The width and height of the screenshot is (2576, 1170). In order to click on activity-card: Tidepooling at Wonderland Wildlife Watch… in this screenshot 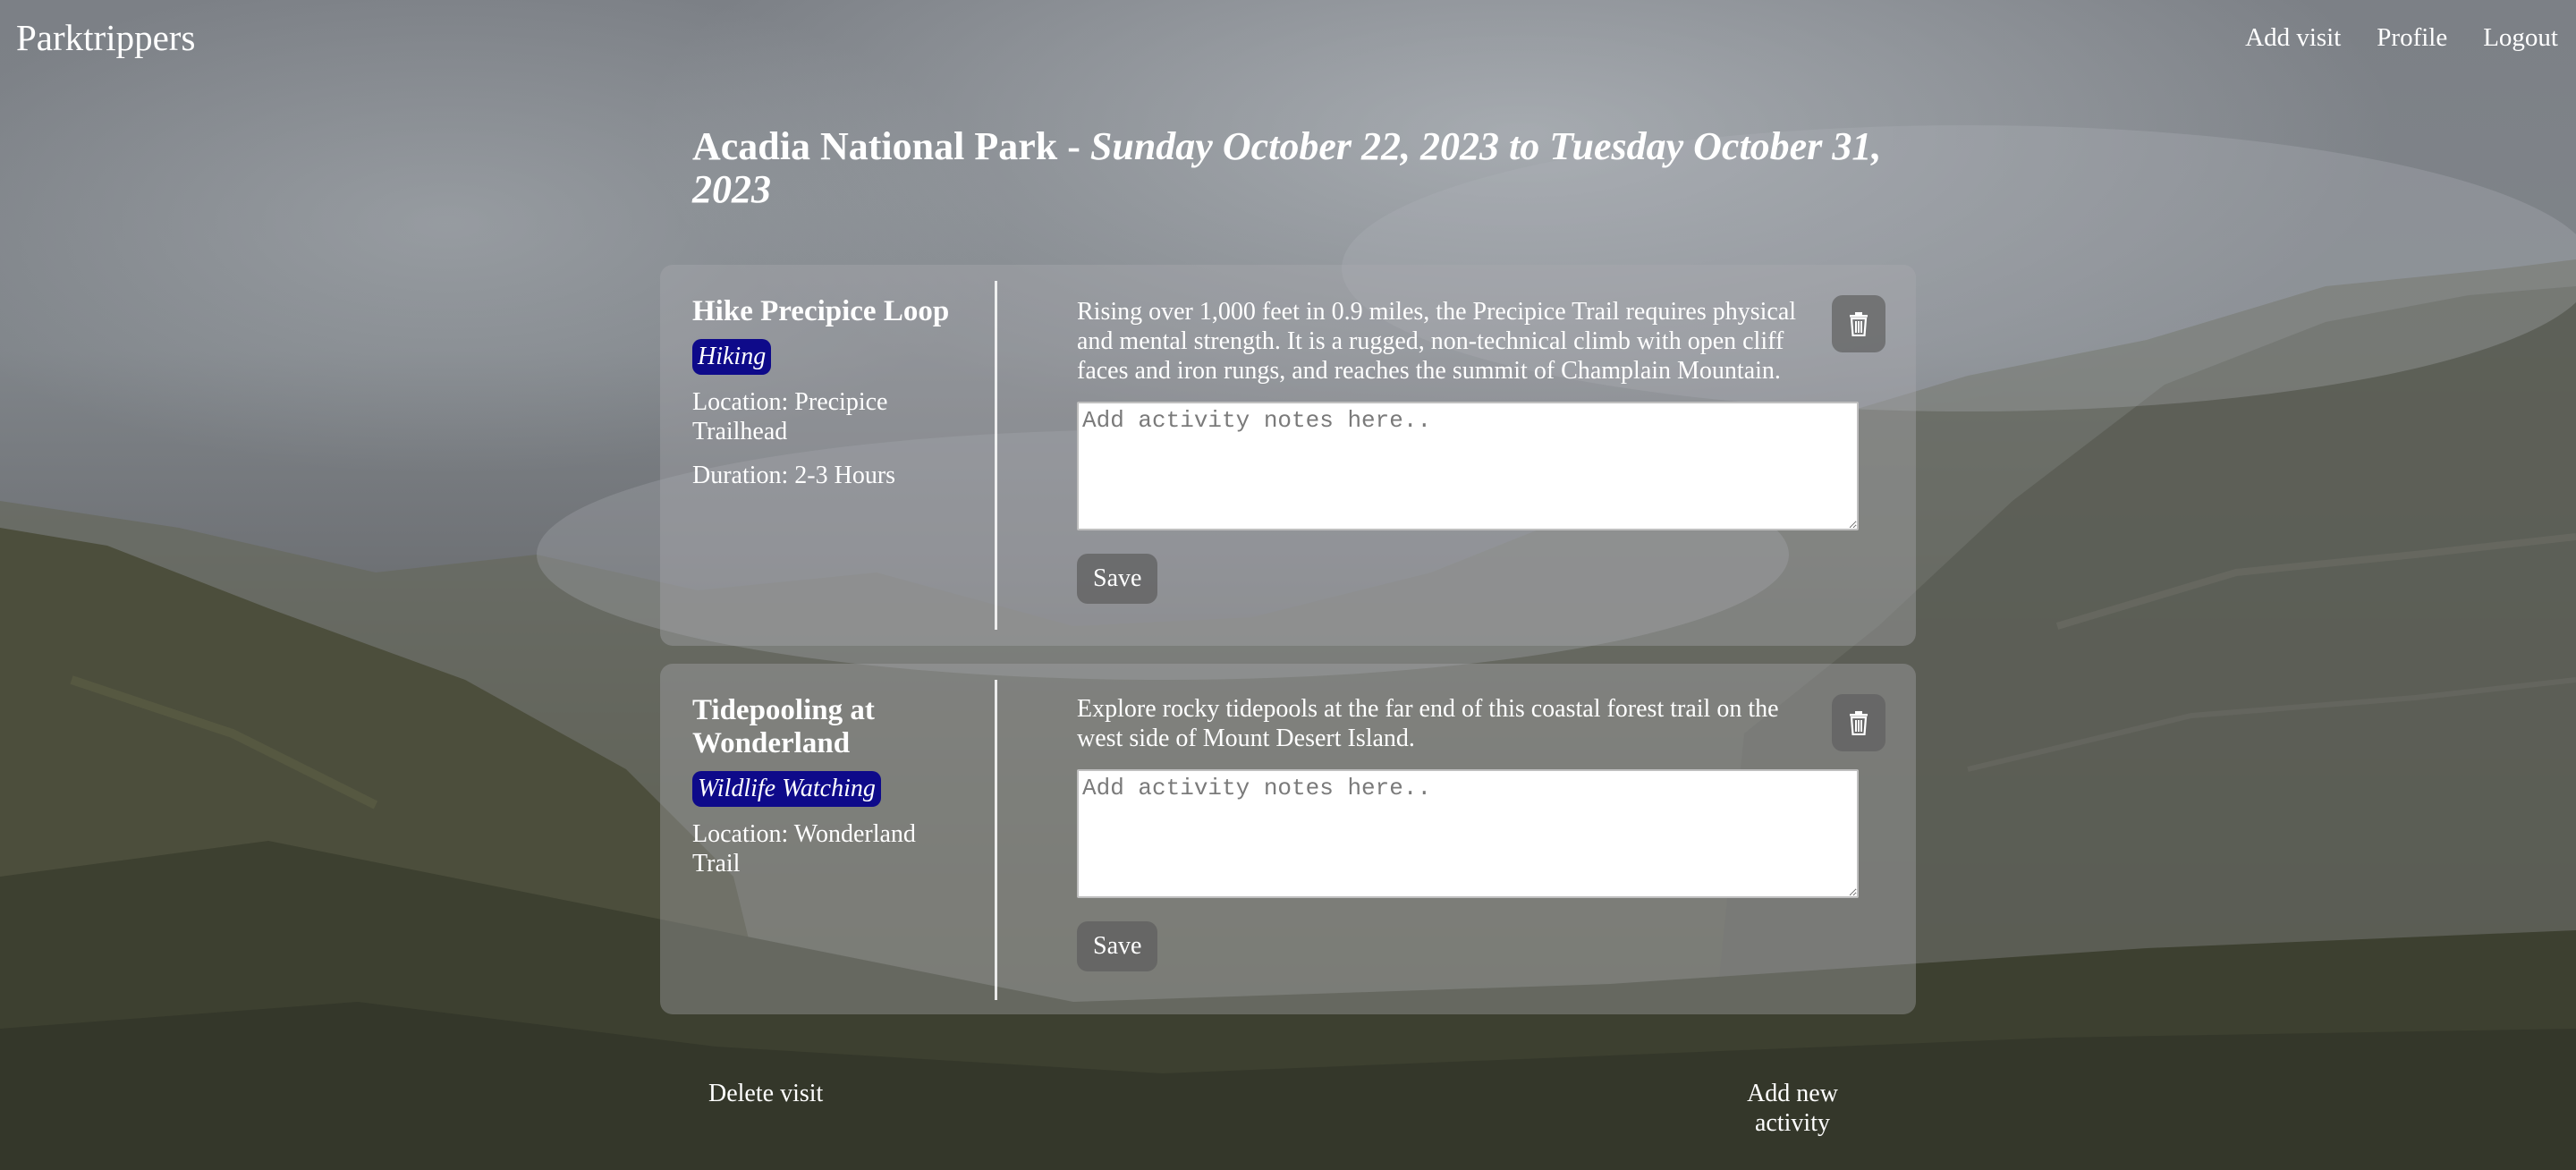, I will do `click(1288, 839)`.